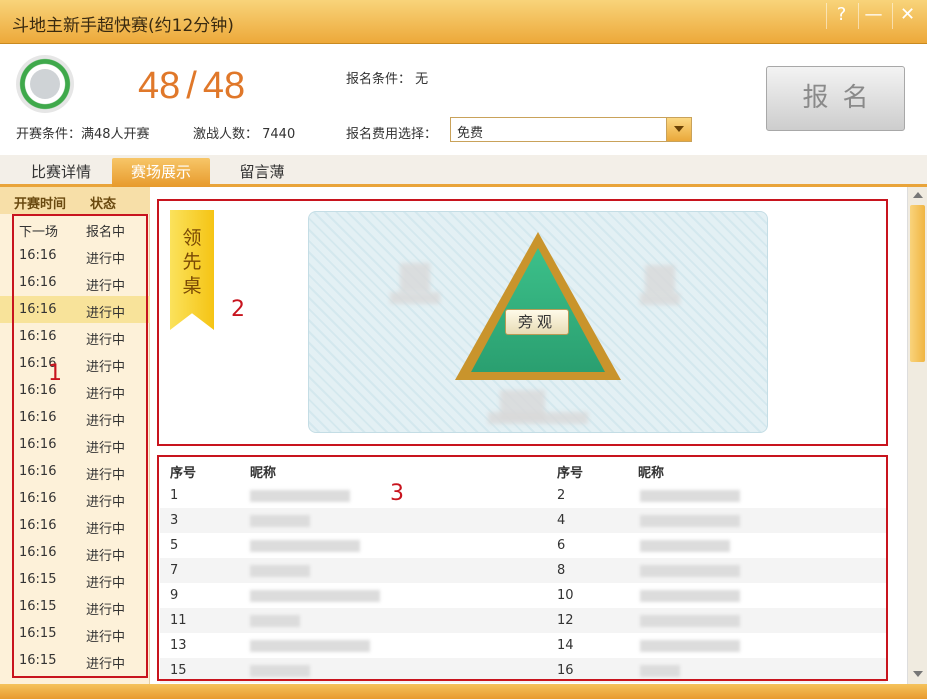  Describe the element at coordinates (397, 493) in the screenshot. I see `annotation-label-3: 3` at that location.